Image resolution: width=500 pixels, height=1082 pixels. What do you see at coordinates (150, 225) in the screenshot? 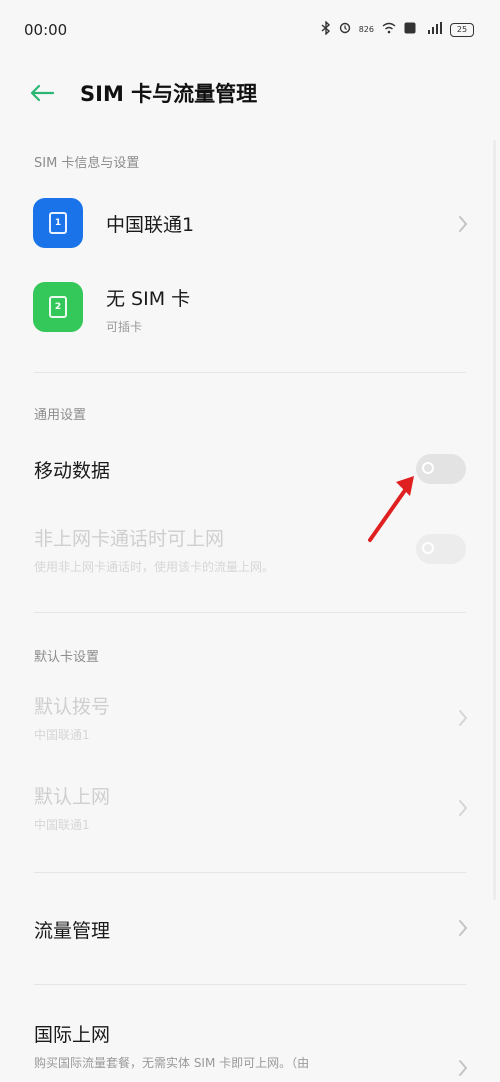
I see `sim-card-1-name: 中国联通1` at bounding box center [150, 225].